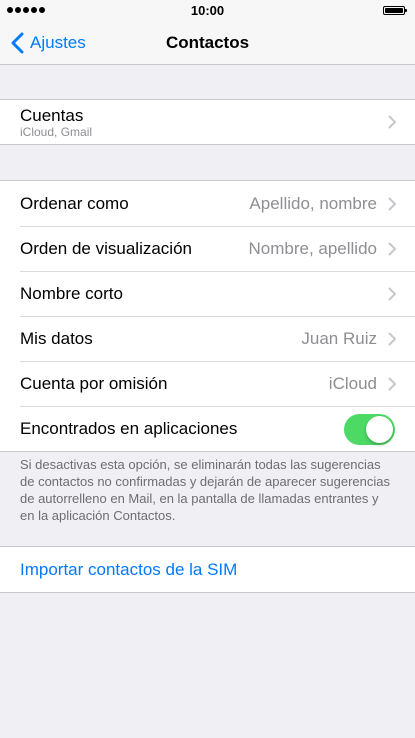  I want to click on found-in-apps-label: Encontrados en aplicaciones, so click(129, 428).